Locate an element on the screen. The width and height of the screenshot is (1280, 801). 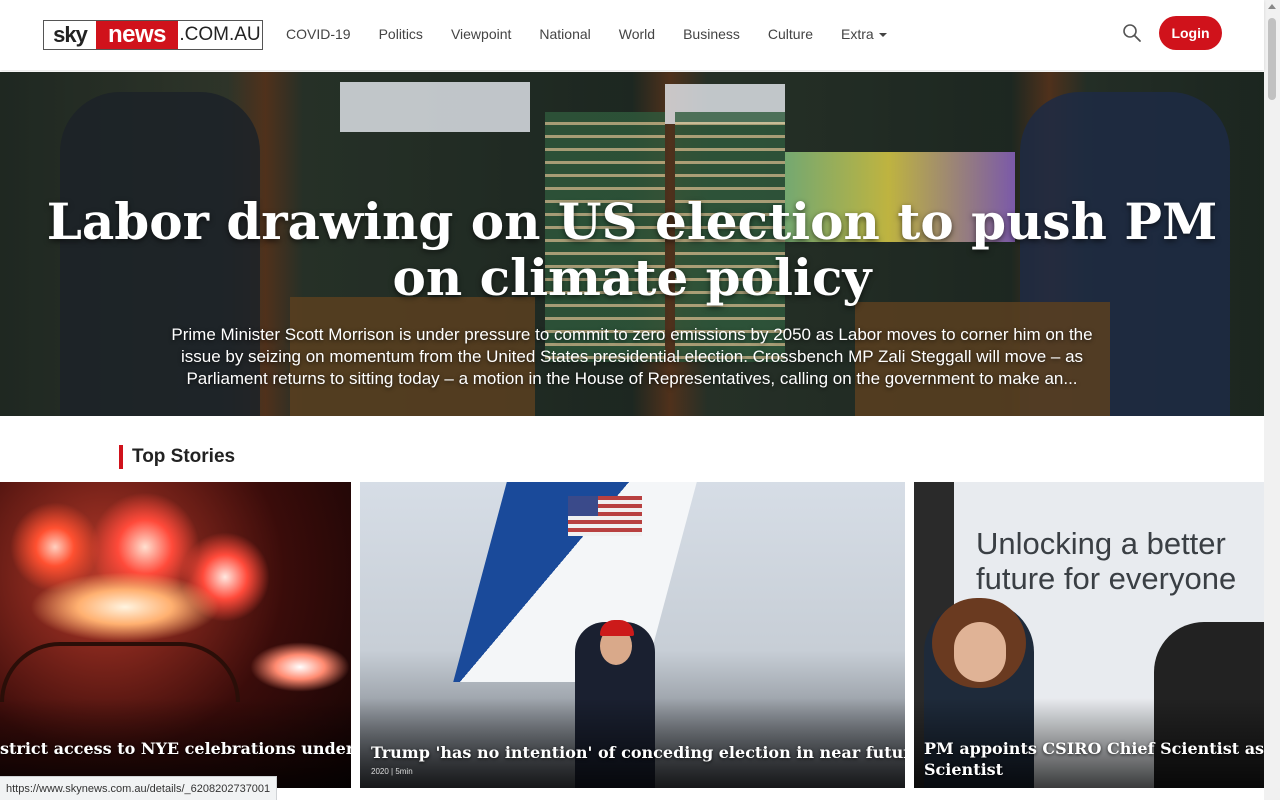
search-icon is located at coordinates (1132, 33).